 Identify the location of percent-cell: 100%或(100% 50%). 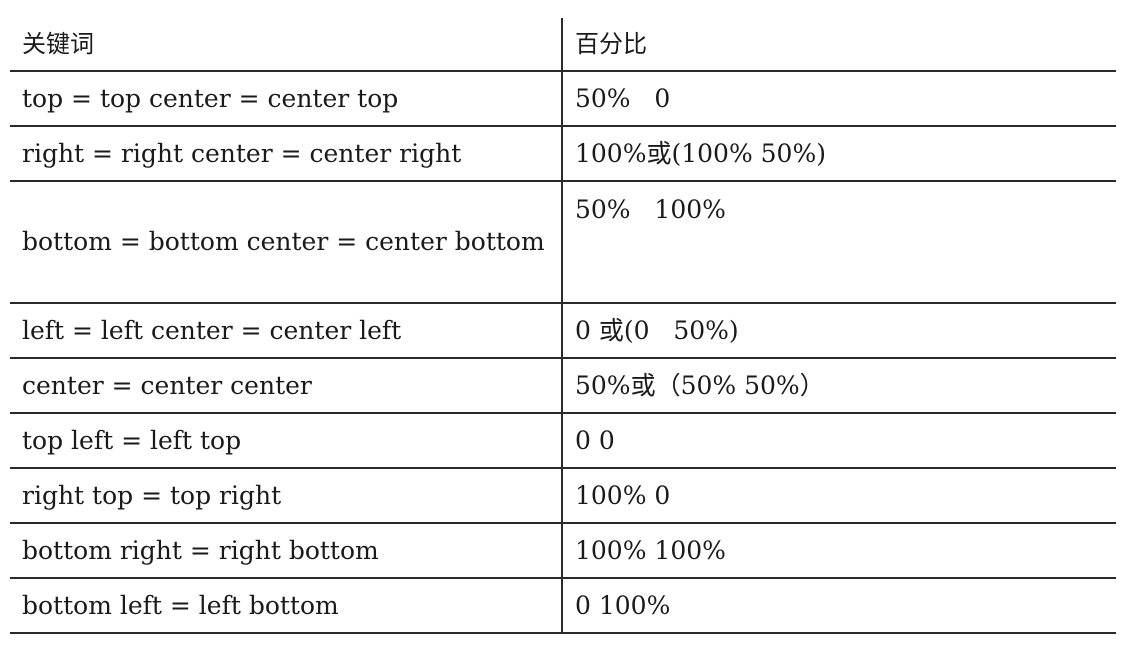
(839, 154).